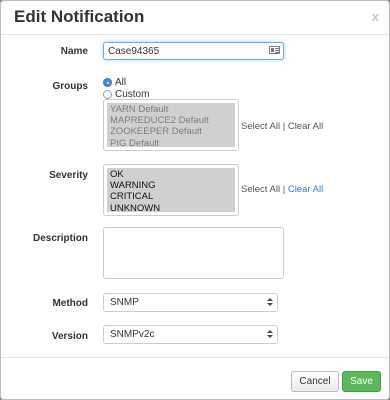 This screenshot has width=390, height=400. I want to click on name-label: Name, so click(74, 51).